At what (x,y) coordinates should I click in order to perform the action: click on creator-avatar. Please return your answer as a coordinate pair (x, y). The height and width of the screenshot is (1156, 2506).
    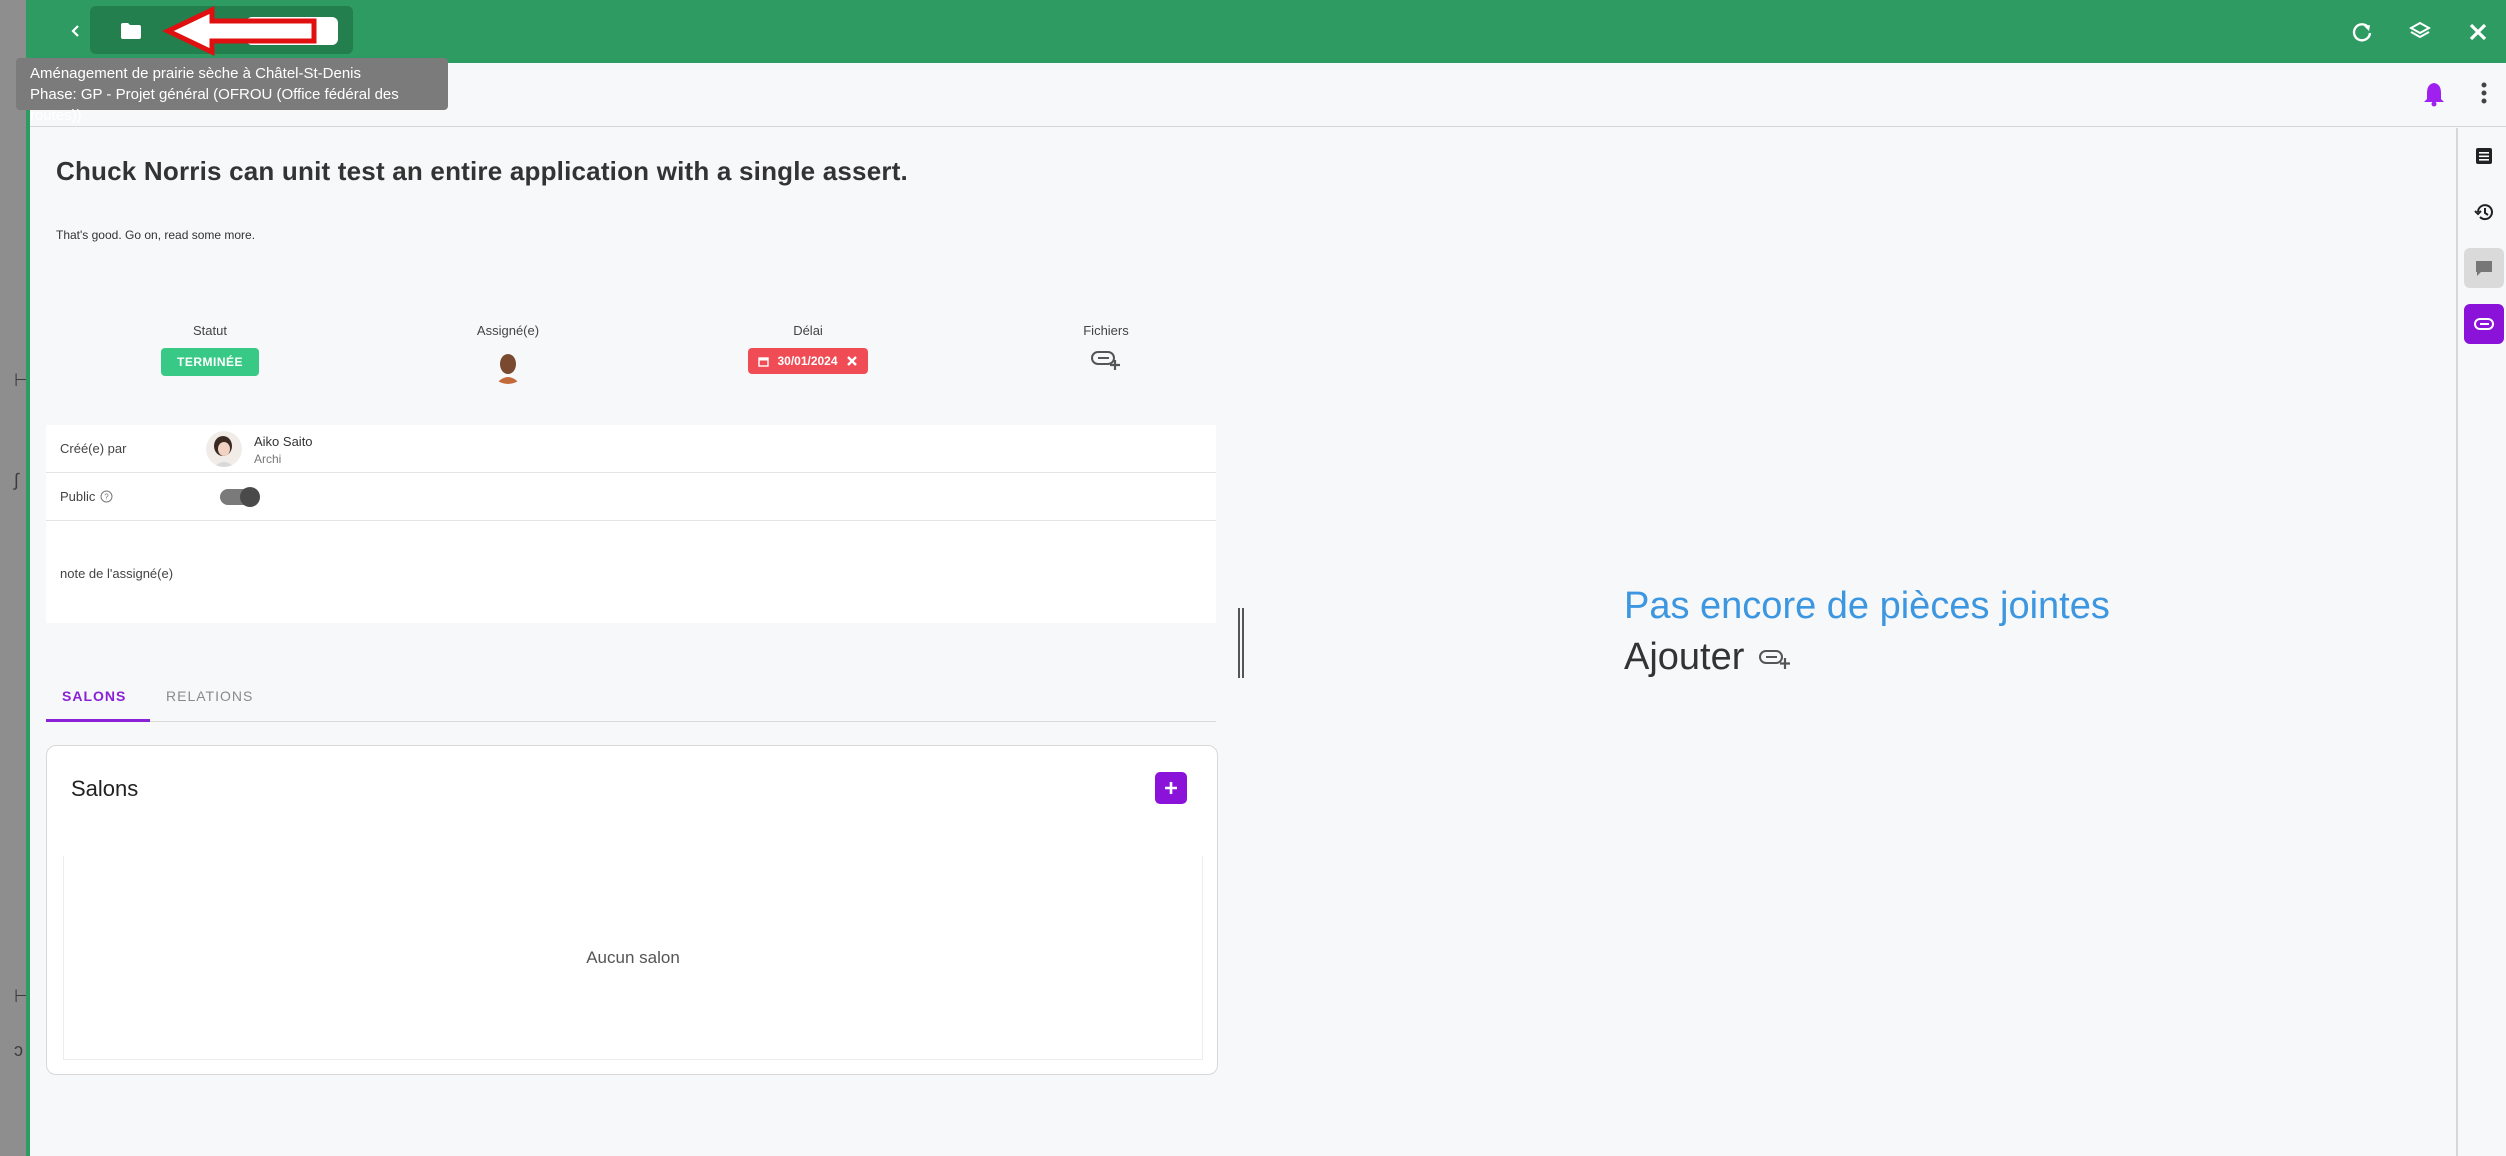
    Looking at the image, I should click on (224, 449).